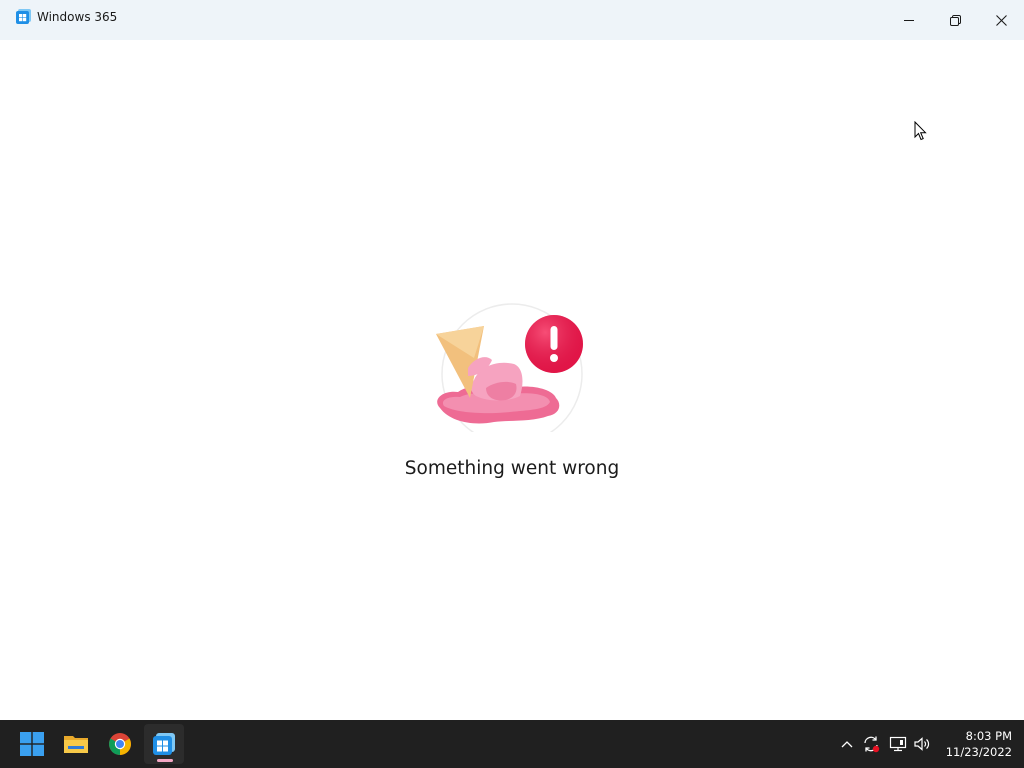 Image resolution: width=1024 pixels, height=768 pixels. I want to click on clock-date: 11/23/2022, so click(978, 752).